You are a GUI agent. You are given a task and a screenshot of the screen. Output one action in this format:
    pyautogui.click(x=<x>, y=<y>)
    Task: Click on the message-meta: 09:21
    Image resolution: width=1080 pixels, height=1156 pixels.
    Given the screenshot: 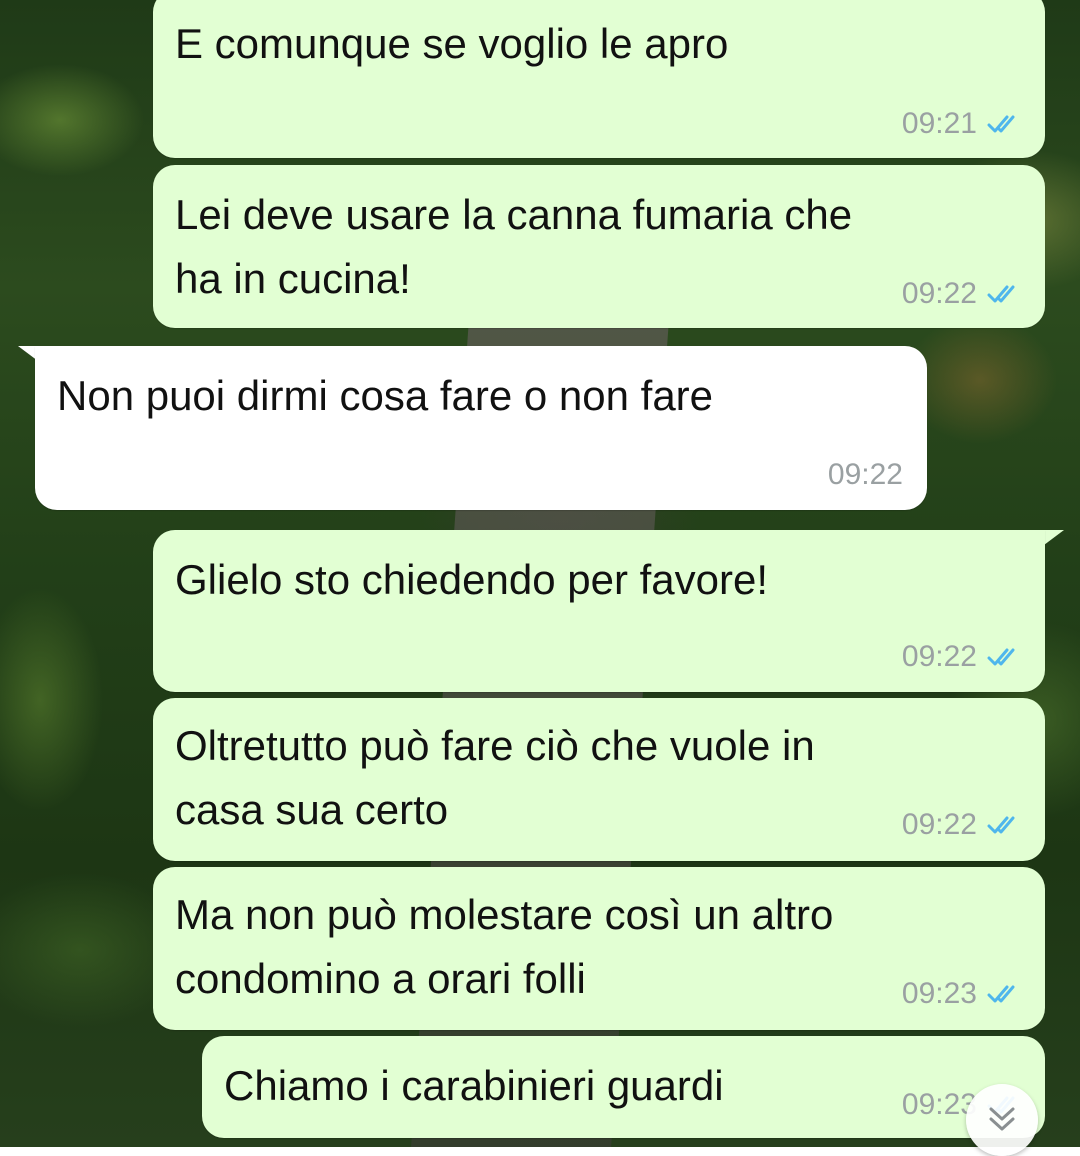 What is the action you would take?
    pyautogui.click(x=961, y=124)
    